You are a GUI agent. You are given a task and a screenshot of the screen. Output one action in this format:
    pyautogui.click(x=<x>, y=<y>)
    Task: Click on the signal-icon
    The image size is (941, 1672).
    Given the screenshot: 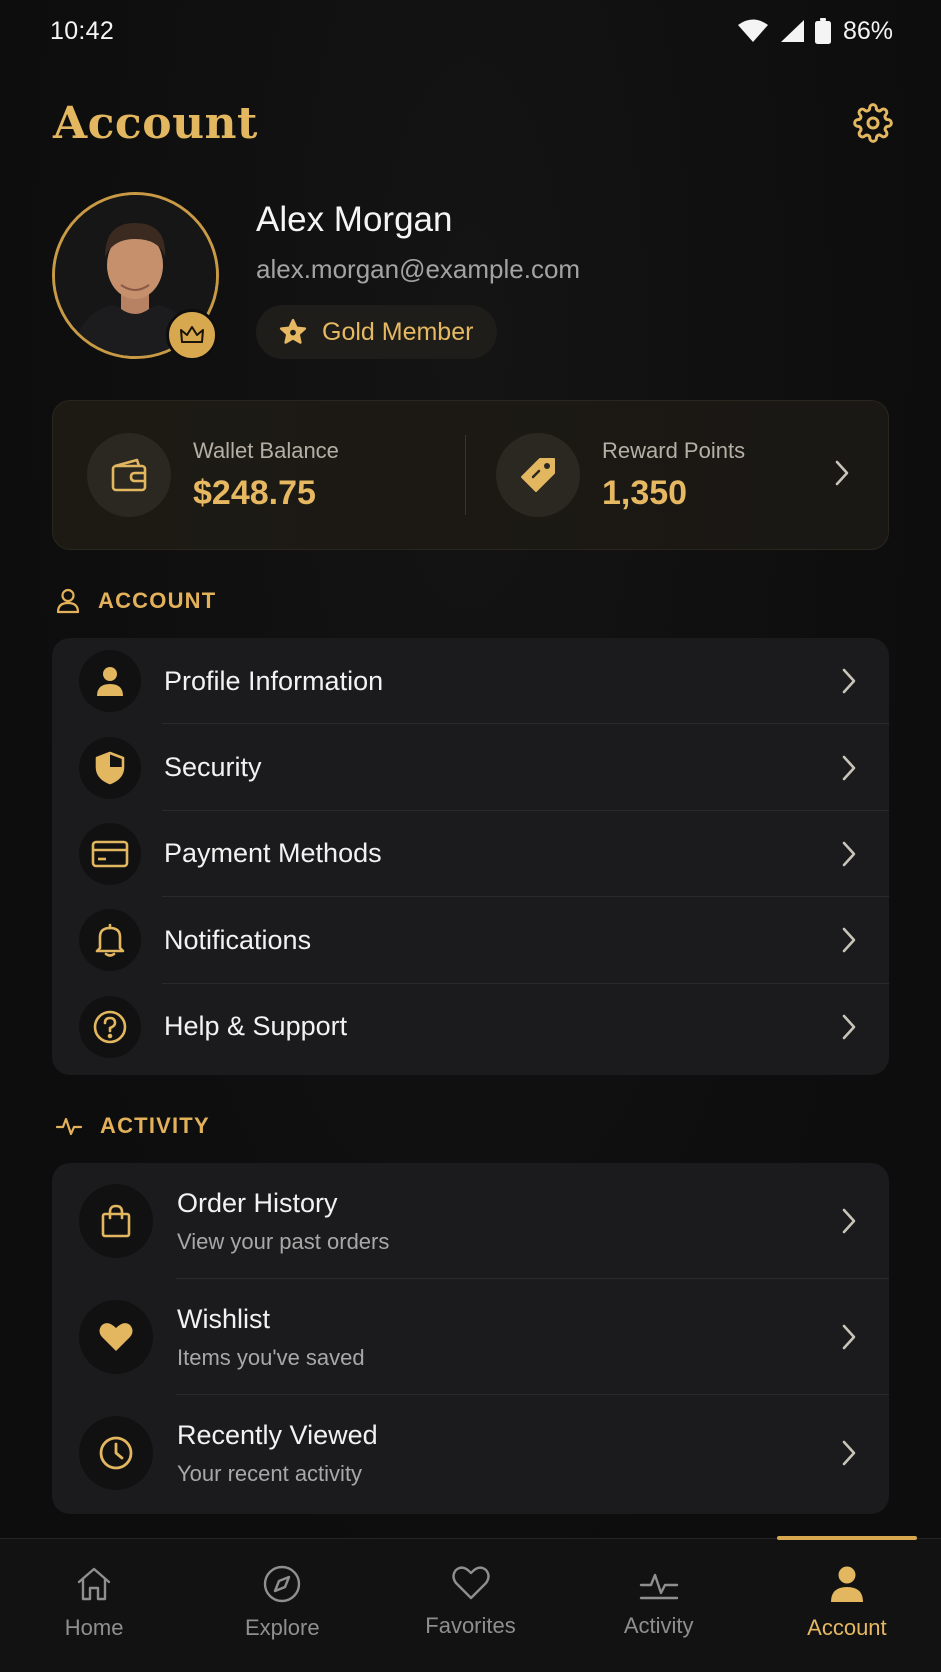 What is the action you would take?
    pyautogui.click(x=792, y=31)
    